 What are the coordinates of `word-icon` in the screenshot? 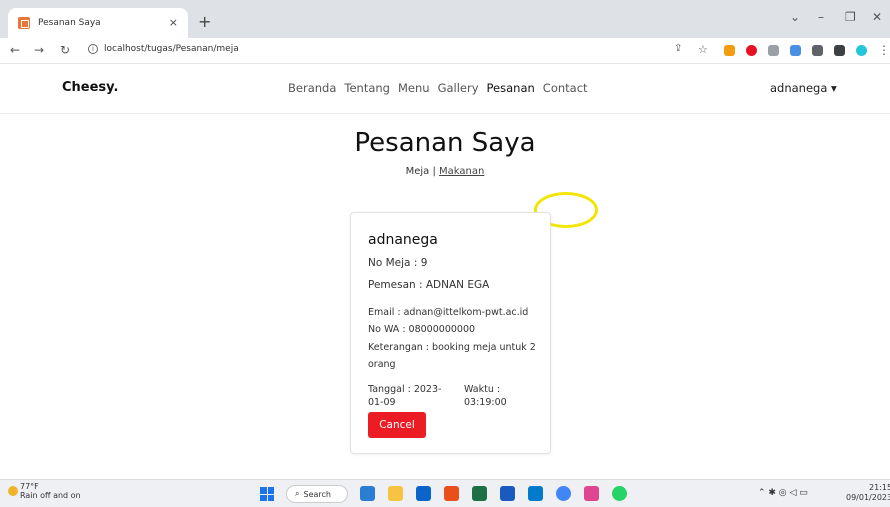 It's located at (507, 493).